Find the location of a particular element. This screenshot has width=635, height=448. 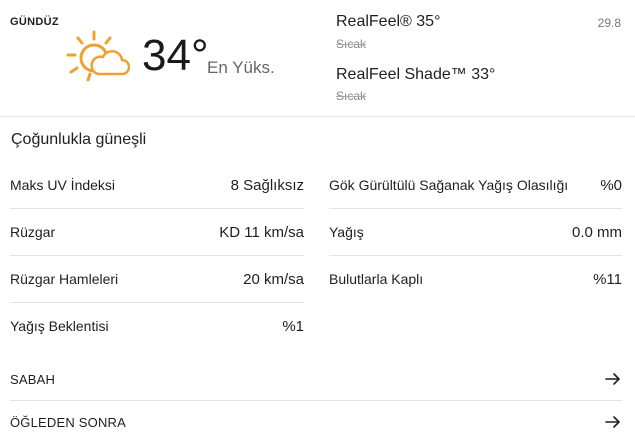

detail-value: 8 Sağlıksız is located at coordinates (267, 185).